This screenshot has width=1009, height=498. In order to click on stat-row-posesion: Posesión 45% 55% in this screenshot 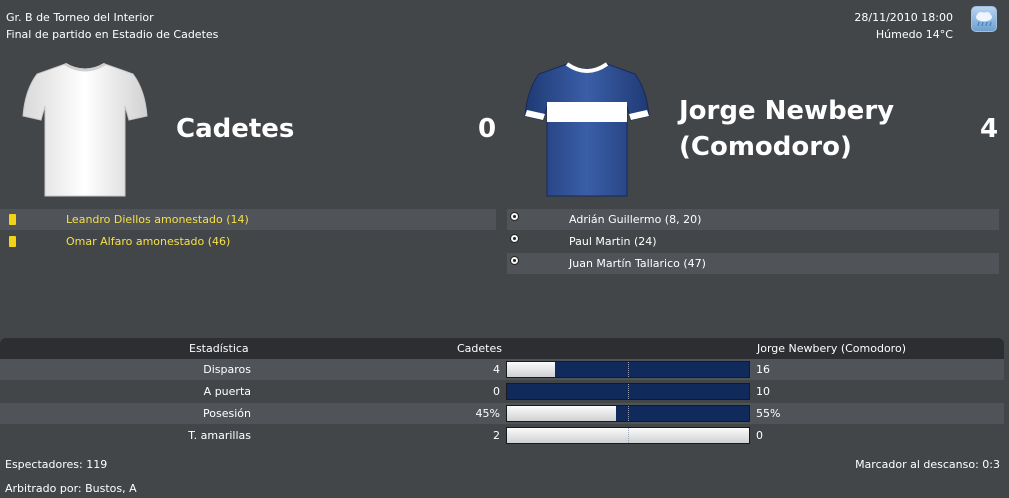, I will do `click(502, 413)`.